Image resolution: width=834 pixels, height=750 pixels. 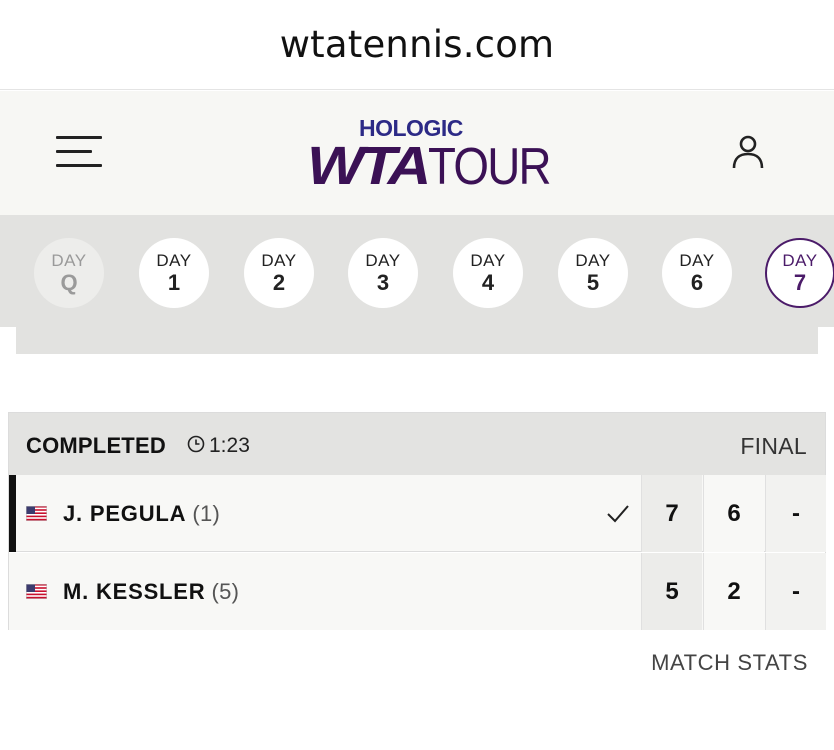 I want to click on match-stats-link: MATCH STATS, so click(x=729, y=663).